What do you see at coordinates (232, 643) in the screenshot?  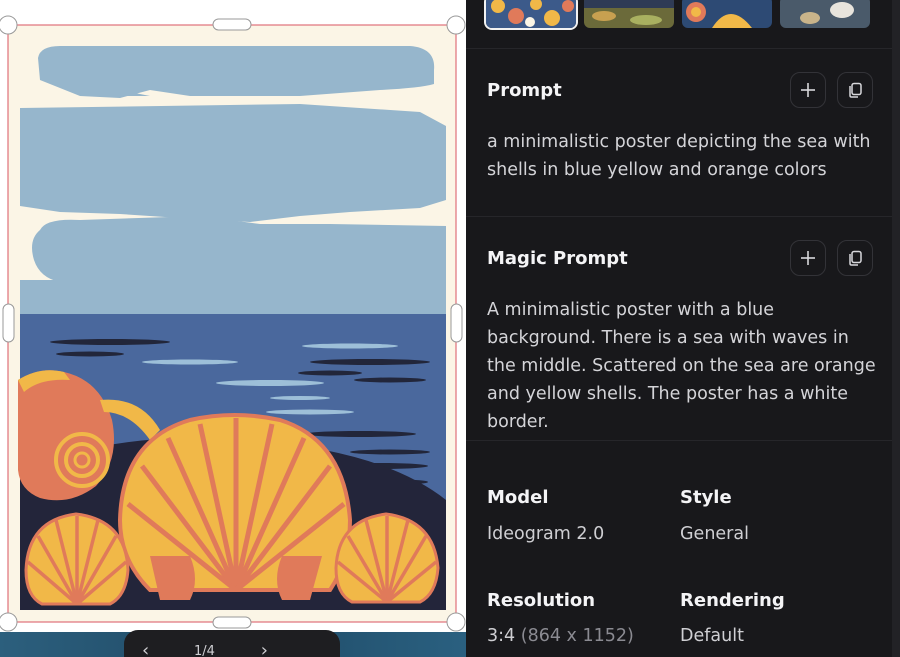 I see `image-pager: ‹ 1/4 ›` at bounding box center [232, 643].